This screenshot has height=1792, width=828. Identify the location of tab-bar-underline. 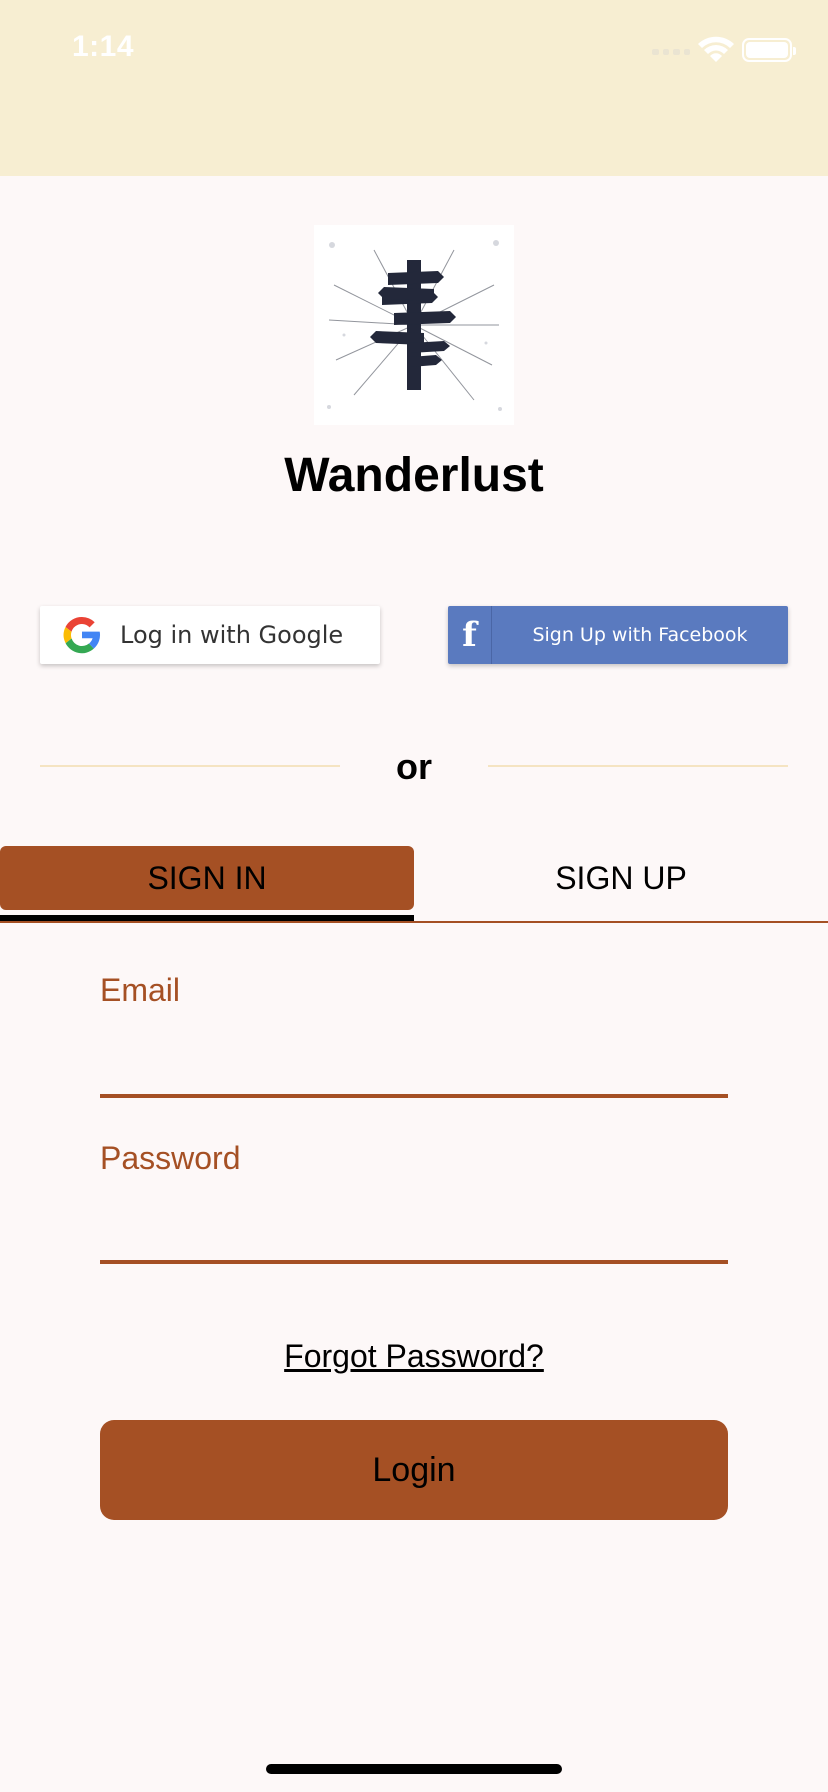
(414, 922).